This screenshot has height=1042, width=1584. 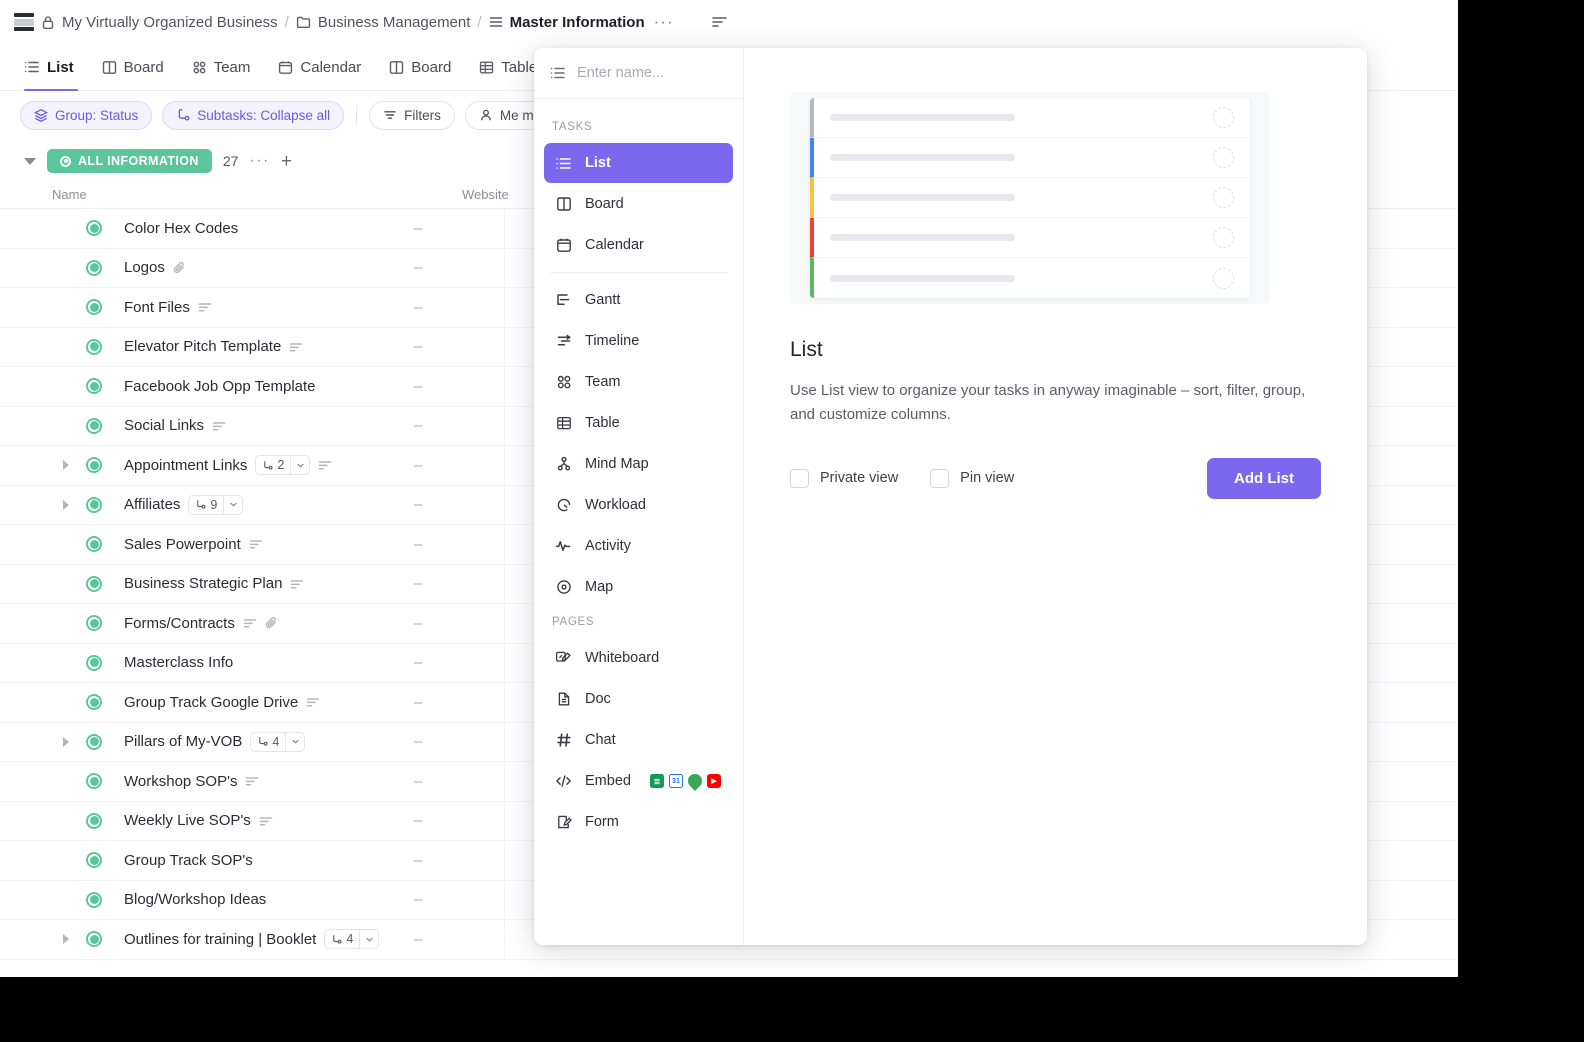 I want to click on menu-item-map: Map, so click(x=638, y=587).